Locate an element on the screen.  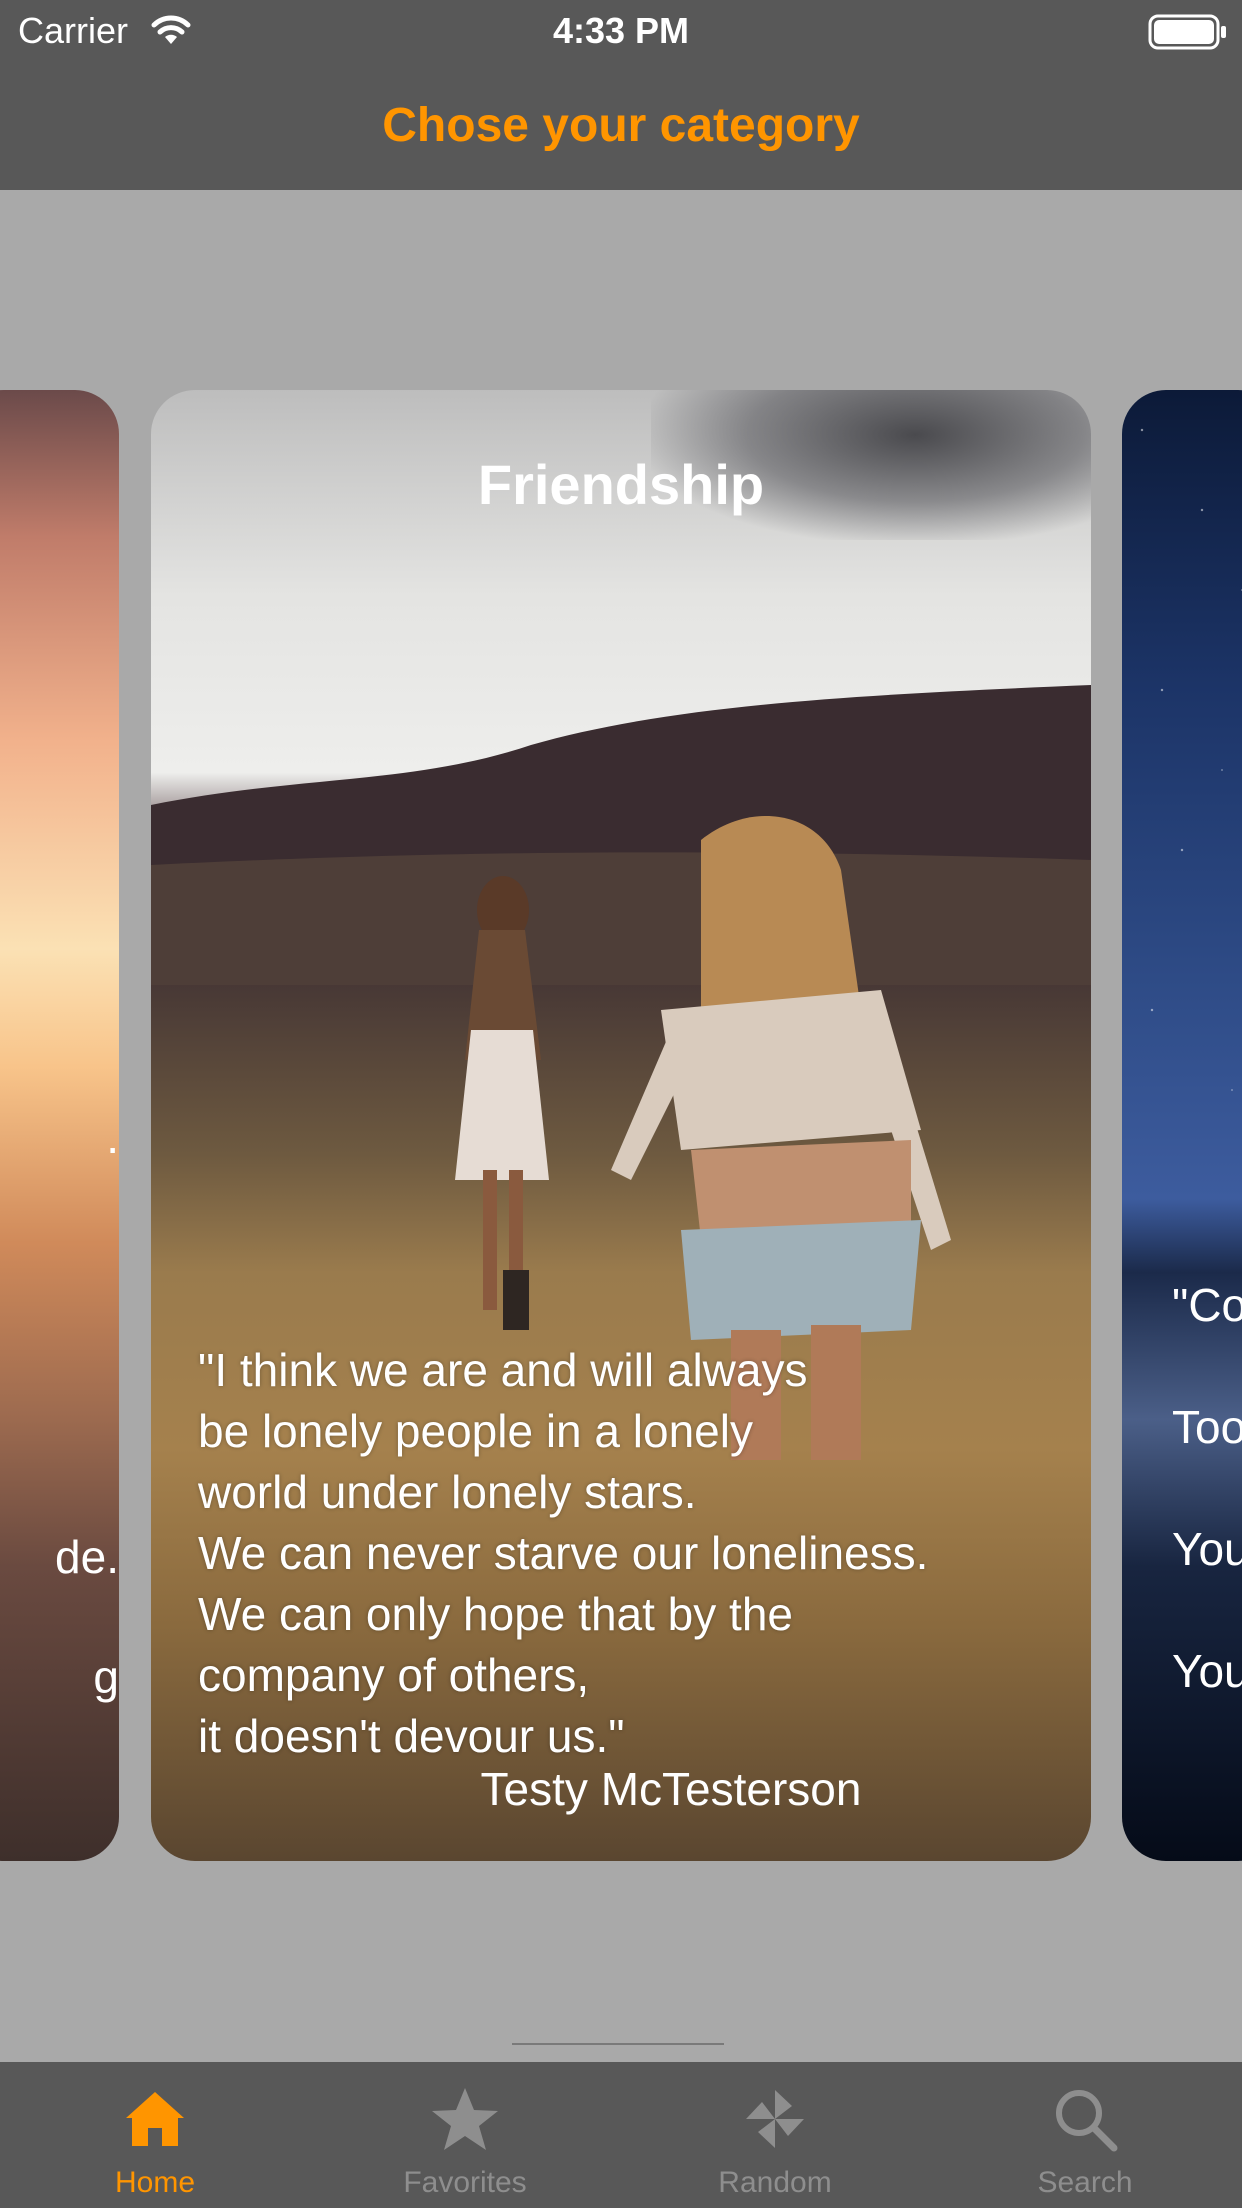
status-bar: Carrier 4:33 PM is located at coordinates (621, 31).